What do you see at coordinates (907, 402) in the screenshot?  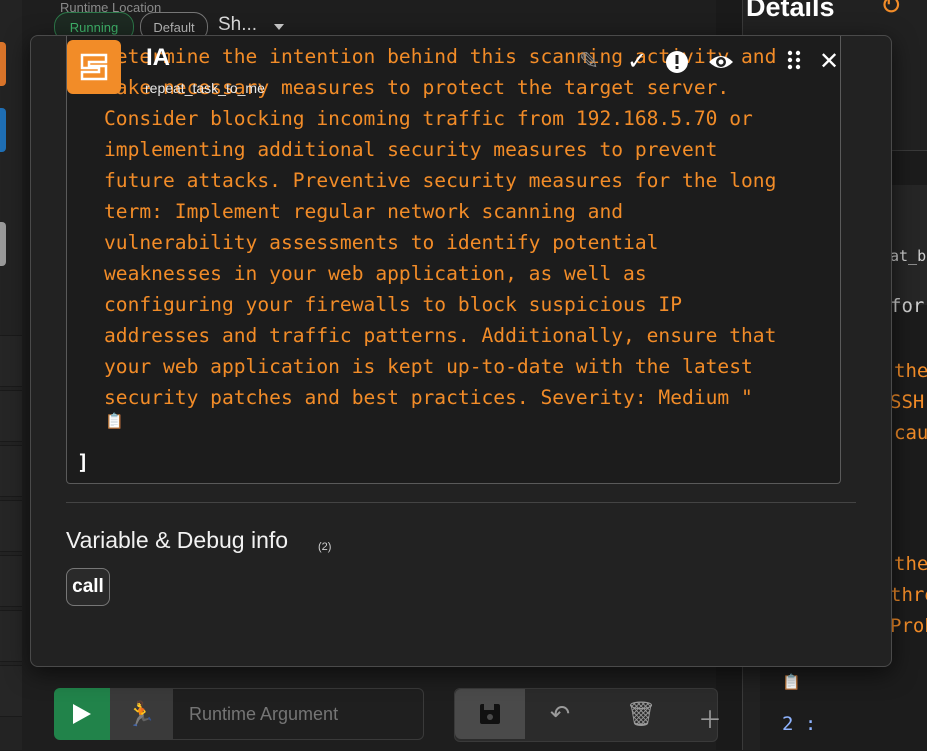 I see `right-snippet: SSH` at bounding box center [907, 402].